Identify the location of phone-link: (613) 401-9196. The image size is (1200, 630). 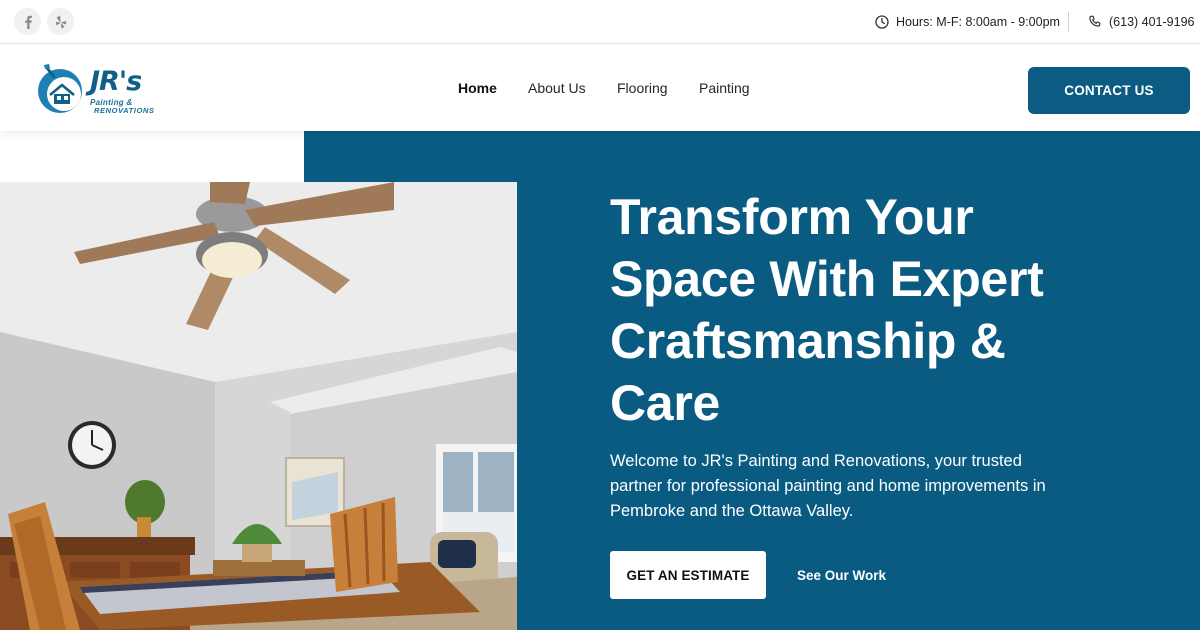
(1141, 22).